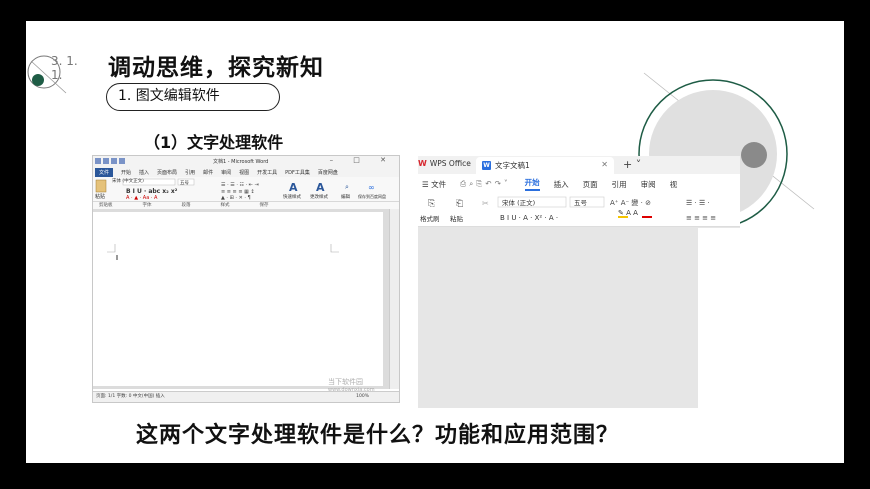 The width and height of the screenshot is (870, 489). What do you see at coordinates (114, 161) in the screenshot?
I see `undo-icon` at bounding box center [114, 161].